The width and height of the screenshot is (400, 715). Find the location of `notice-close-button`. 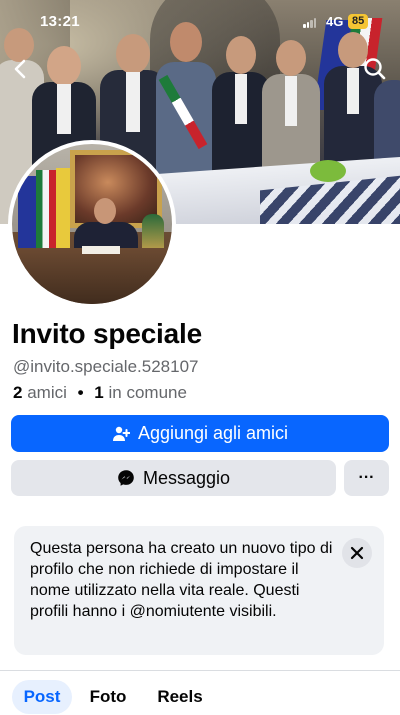

notice-close-button is located at coordinates (357, 553).